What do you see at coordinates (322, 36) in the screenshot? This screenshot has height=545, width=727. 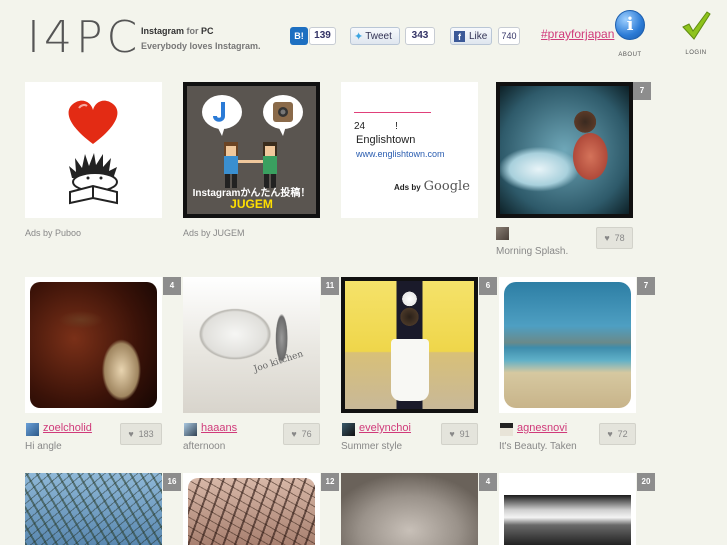 I see `hatena-count: 139` at bounding box center [322, 36].